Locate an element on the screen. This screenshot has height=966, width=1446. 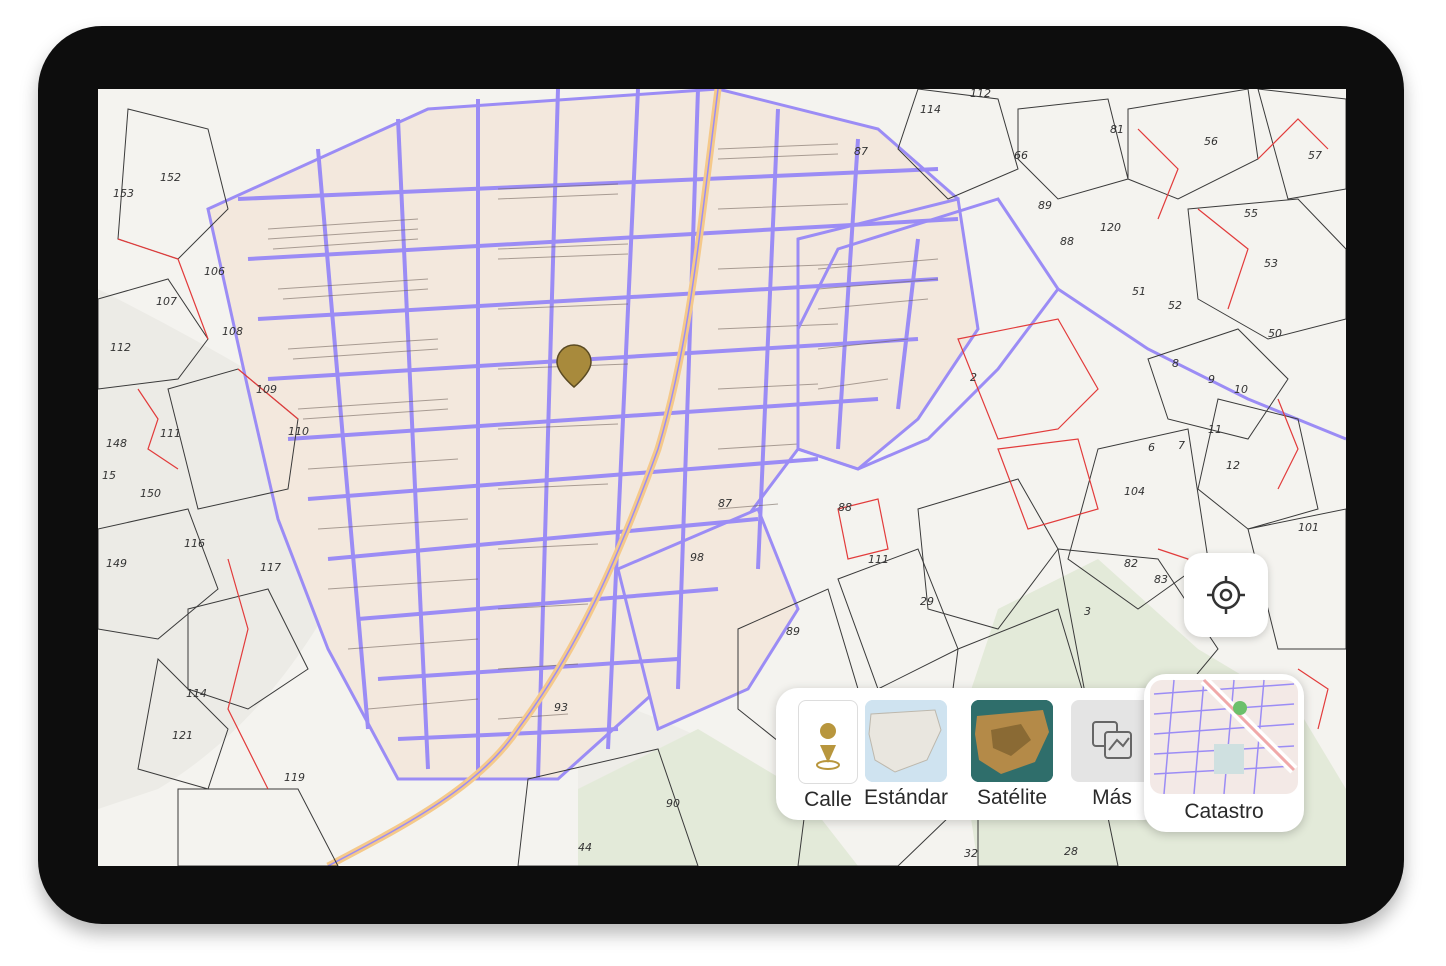
parcel-label: 81 is located at coordinates (1117, 129).